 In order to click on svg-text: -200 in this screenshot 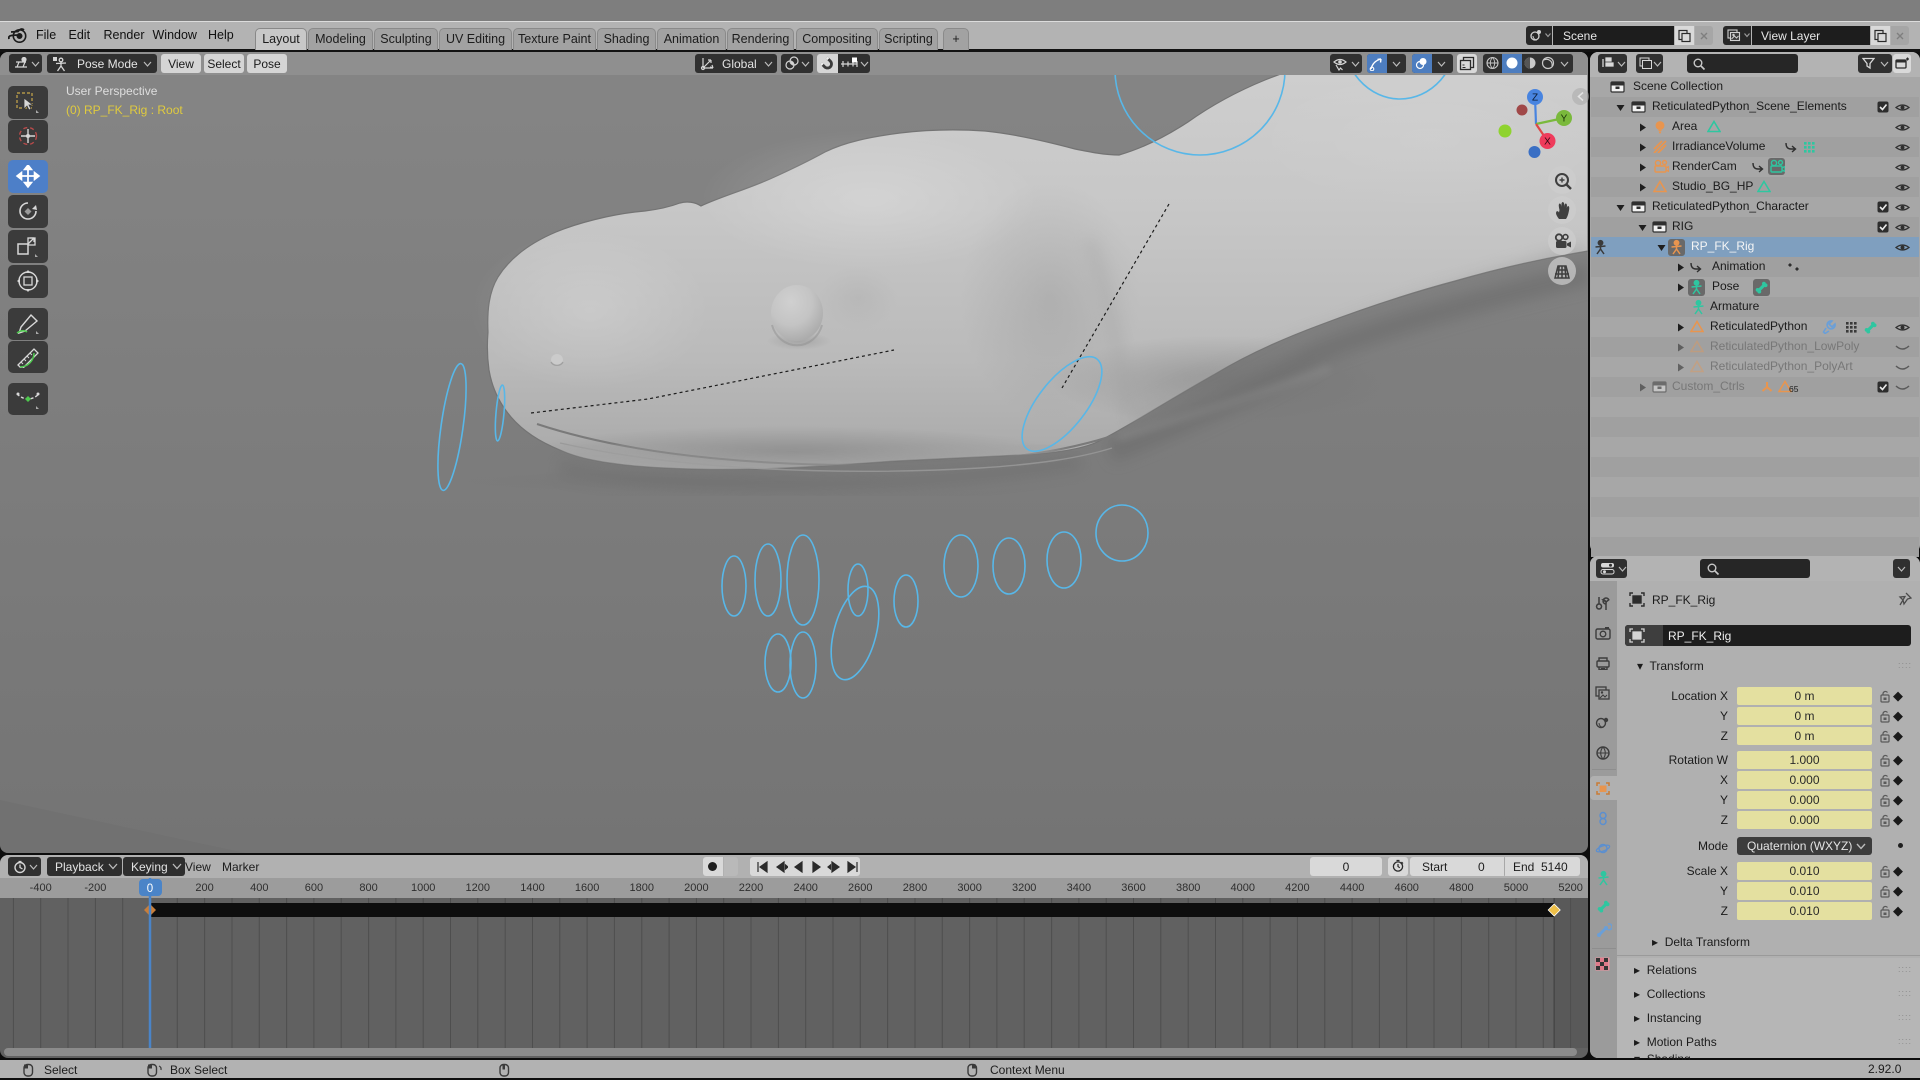, I will do `click(95, 888)`.